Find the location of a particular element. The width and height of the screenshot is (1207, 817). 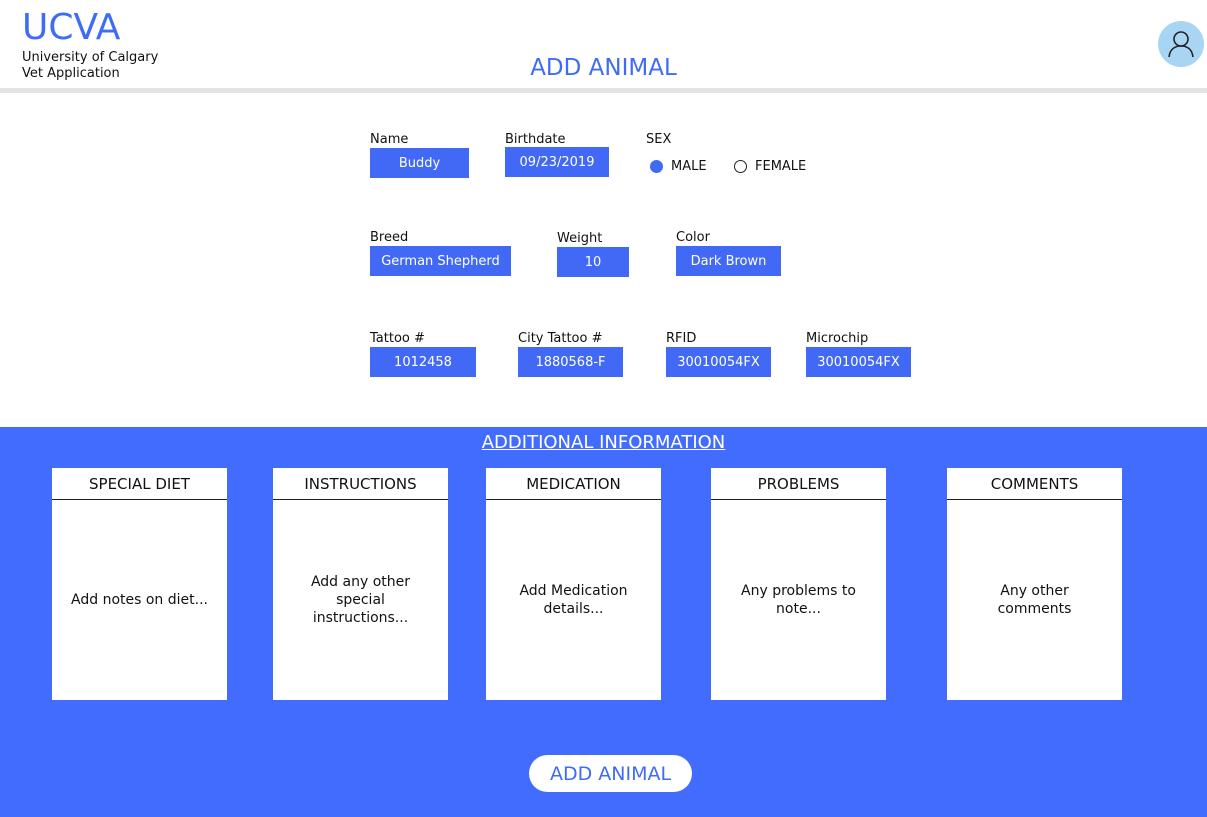

sex-radio-female-label: FEMALE is located at coordinates (781, 166).